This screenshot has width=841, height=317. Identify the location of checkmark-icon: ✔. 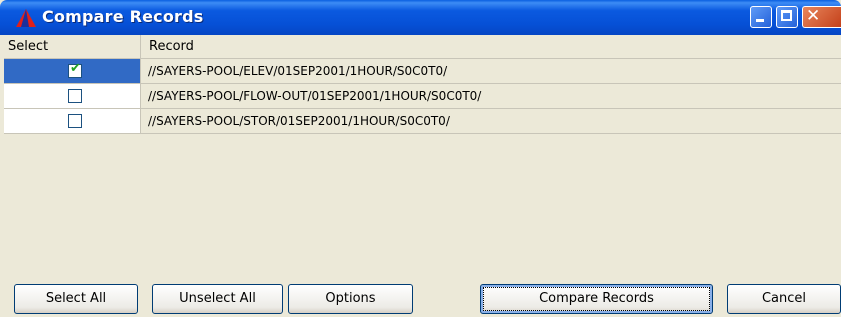
(75, 68).